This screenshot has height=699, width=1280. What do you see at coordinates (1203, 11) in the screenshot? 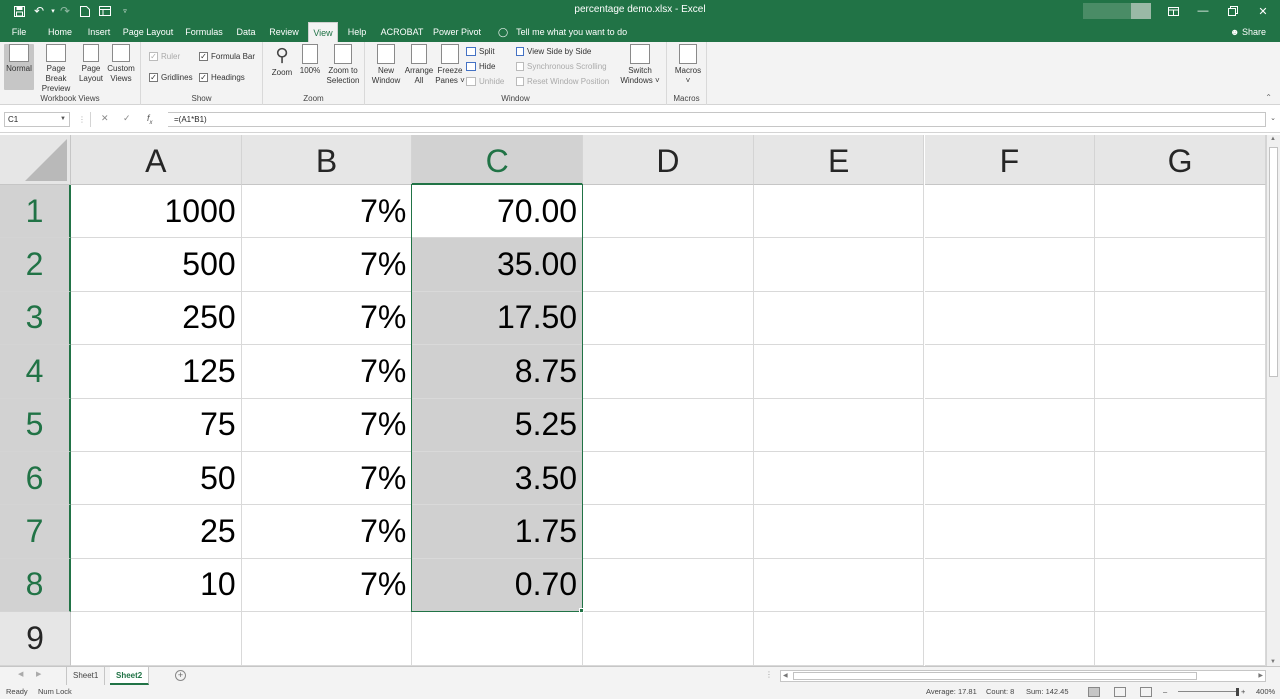
I see `minimize-icon: —` at bounding box center [1203, 11].